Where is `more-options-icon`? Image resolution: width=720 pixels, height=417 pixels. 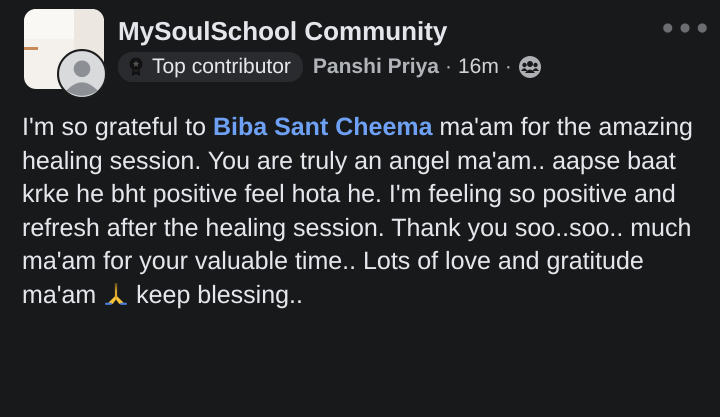 more-options-icon is located at coordinates (685, 28).